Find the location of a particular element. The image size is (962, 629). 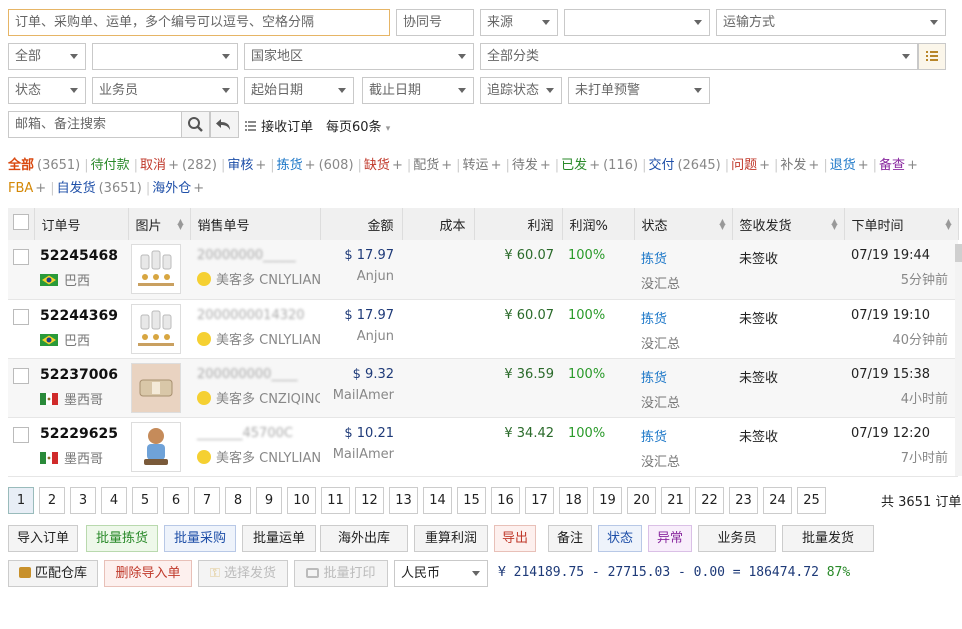

tab-17: 海外仓 + is located at coordinates (178, 188).